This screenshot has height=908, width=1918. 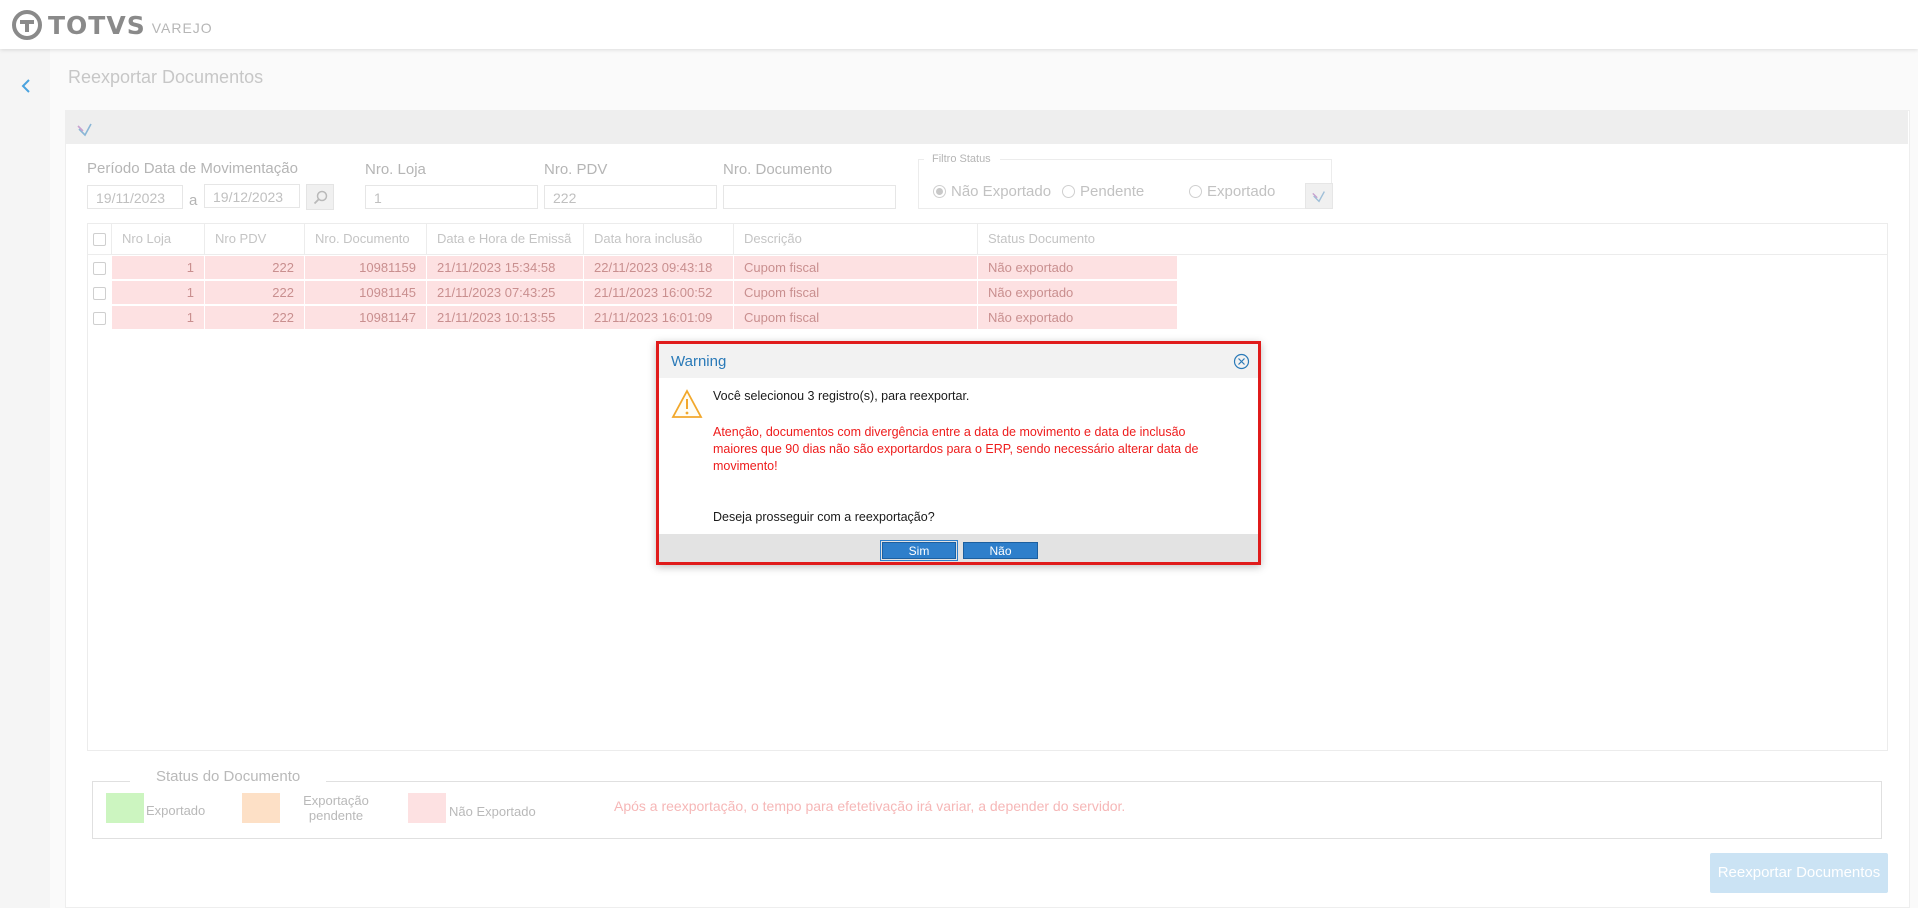 I want to click on cell-data-emissao: 21/11/2023 10:13:55, so click(x=505, y=318).